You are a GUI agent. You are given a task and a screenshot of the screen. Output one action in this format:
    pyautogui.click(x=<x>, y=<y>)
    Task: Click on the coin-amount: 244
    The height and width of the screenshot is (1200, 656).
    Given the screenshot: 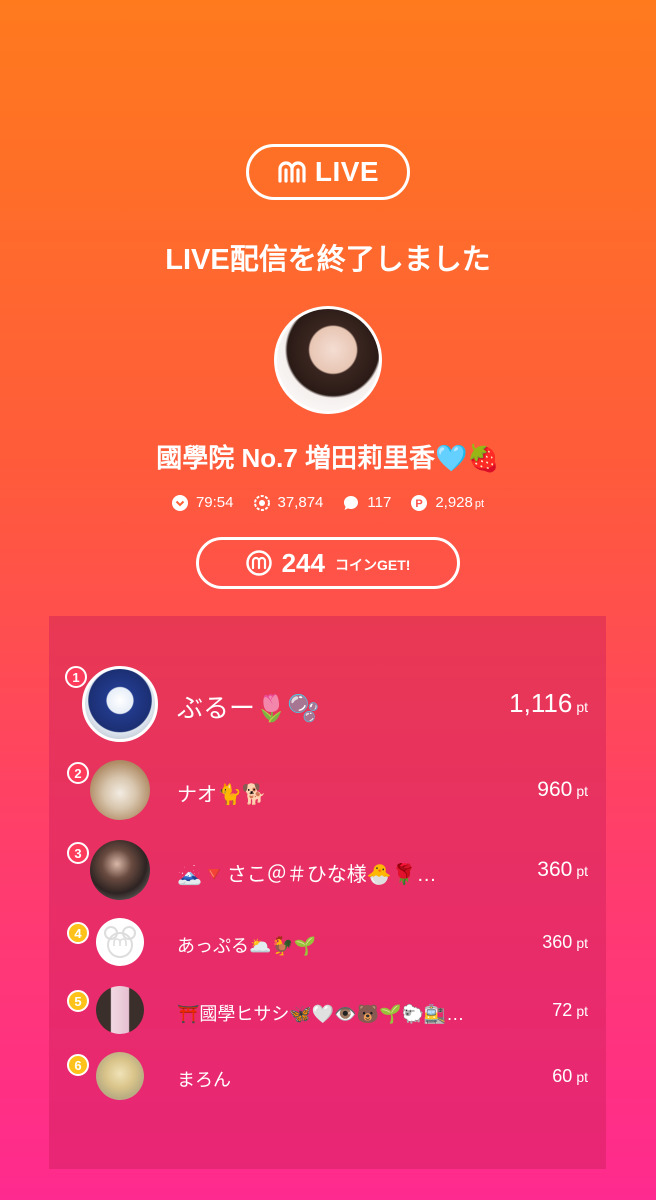 What is the action you would take?
    pyautogui.click(x=303, y=562)
    